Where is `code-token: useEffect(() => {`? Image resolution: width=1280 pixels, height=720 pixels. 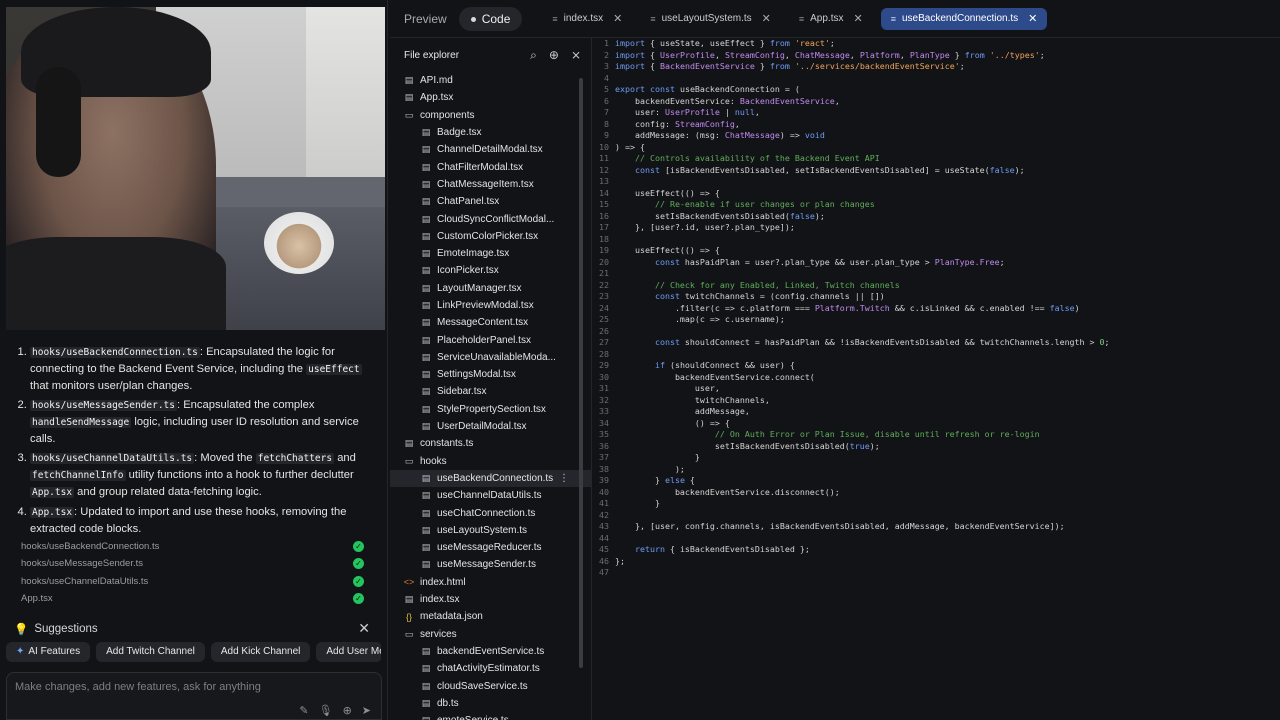
code-token: useEffect(() => { is located at coordinates (667, 250).